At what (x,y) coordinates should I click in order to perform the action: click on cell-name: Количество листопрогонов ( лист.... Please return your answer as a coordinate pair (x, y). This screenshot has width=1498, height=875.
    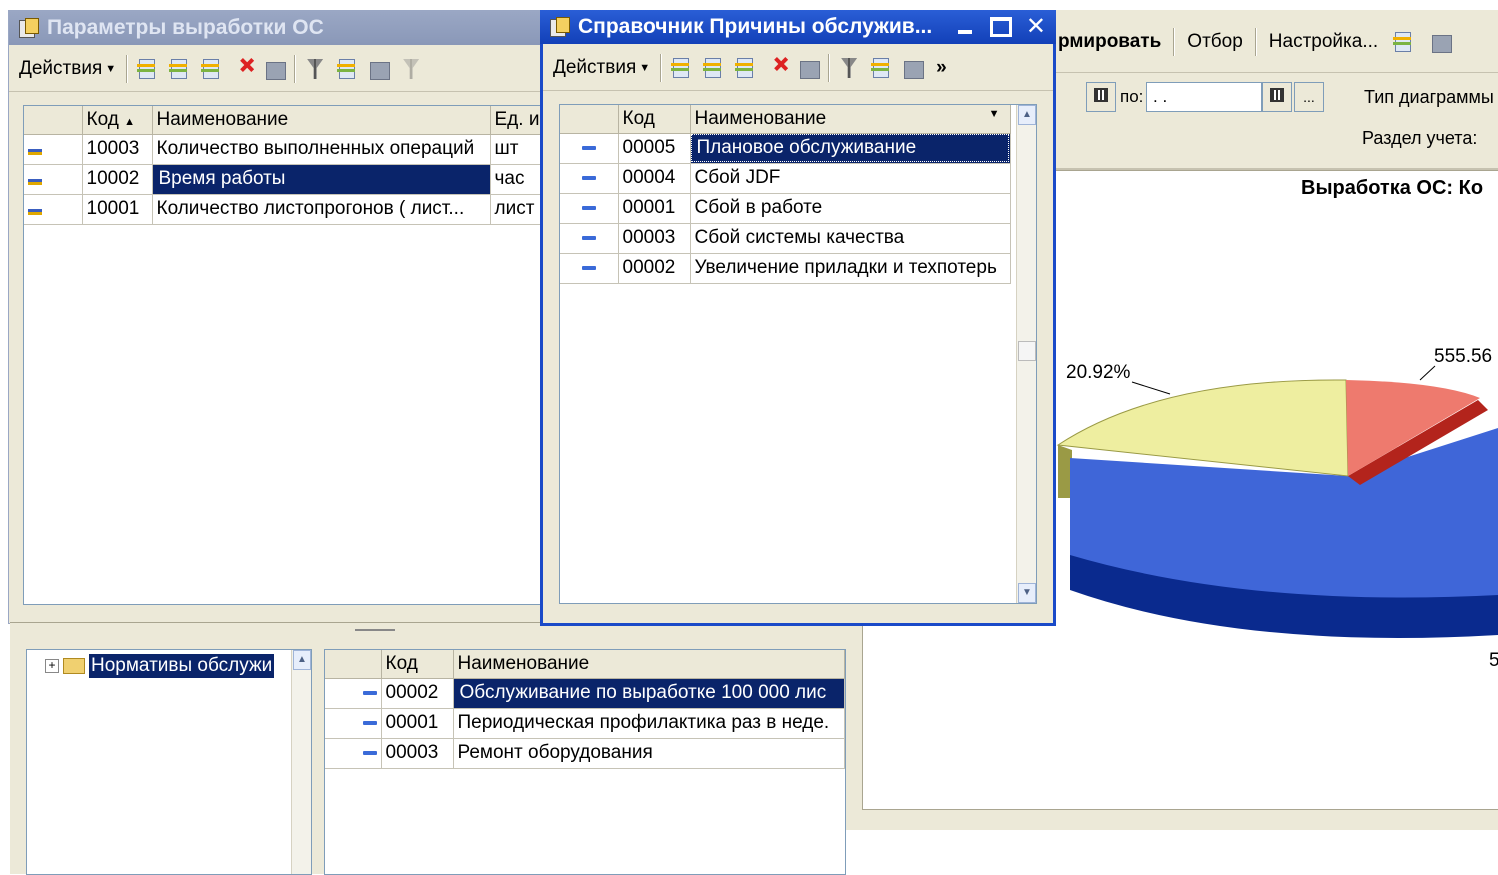
    Looking at the image, I should click on (321, 209).